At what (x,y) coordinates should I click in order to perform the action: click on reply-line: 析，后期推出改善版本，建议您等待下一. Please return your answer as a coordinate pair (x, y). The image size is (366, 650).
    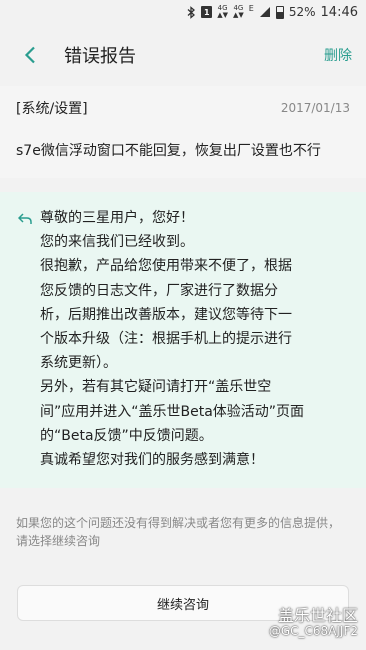
    Looking at the image, I should click on (166, 314).